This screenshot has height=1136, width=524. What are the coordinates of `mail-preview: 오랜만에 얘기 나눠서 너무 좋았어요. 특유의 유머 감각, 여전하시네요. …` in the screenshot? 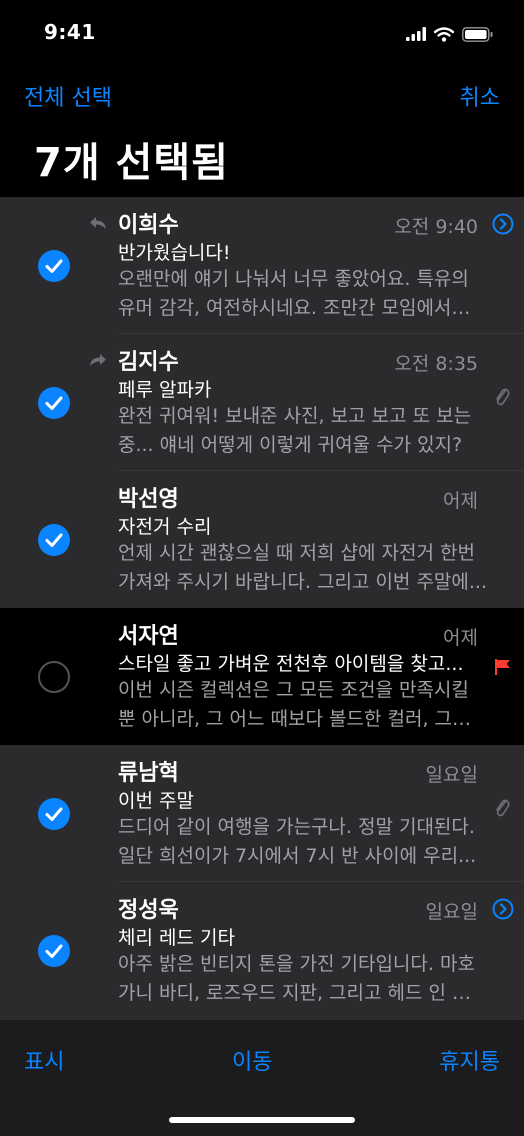 It's located at (293, 293).